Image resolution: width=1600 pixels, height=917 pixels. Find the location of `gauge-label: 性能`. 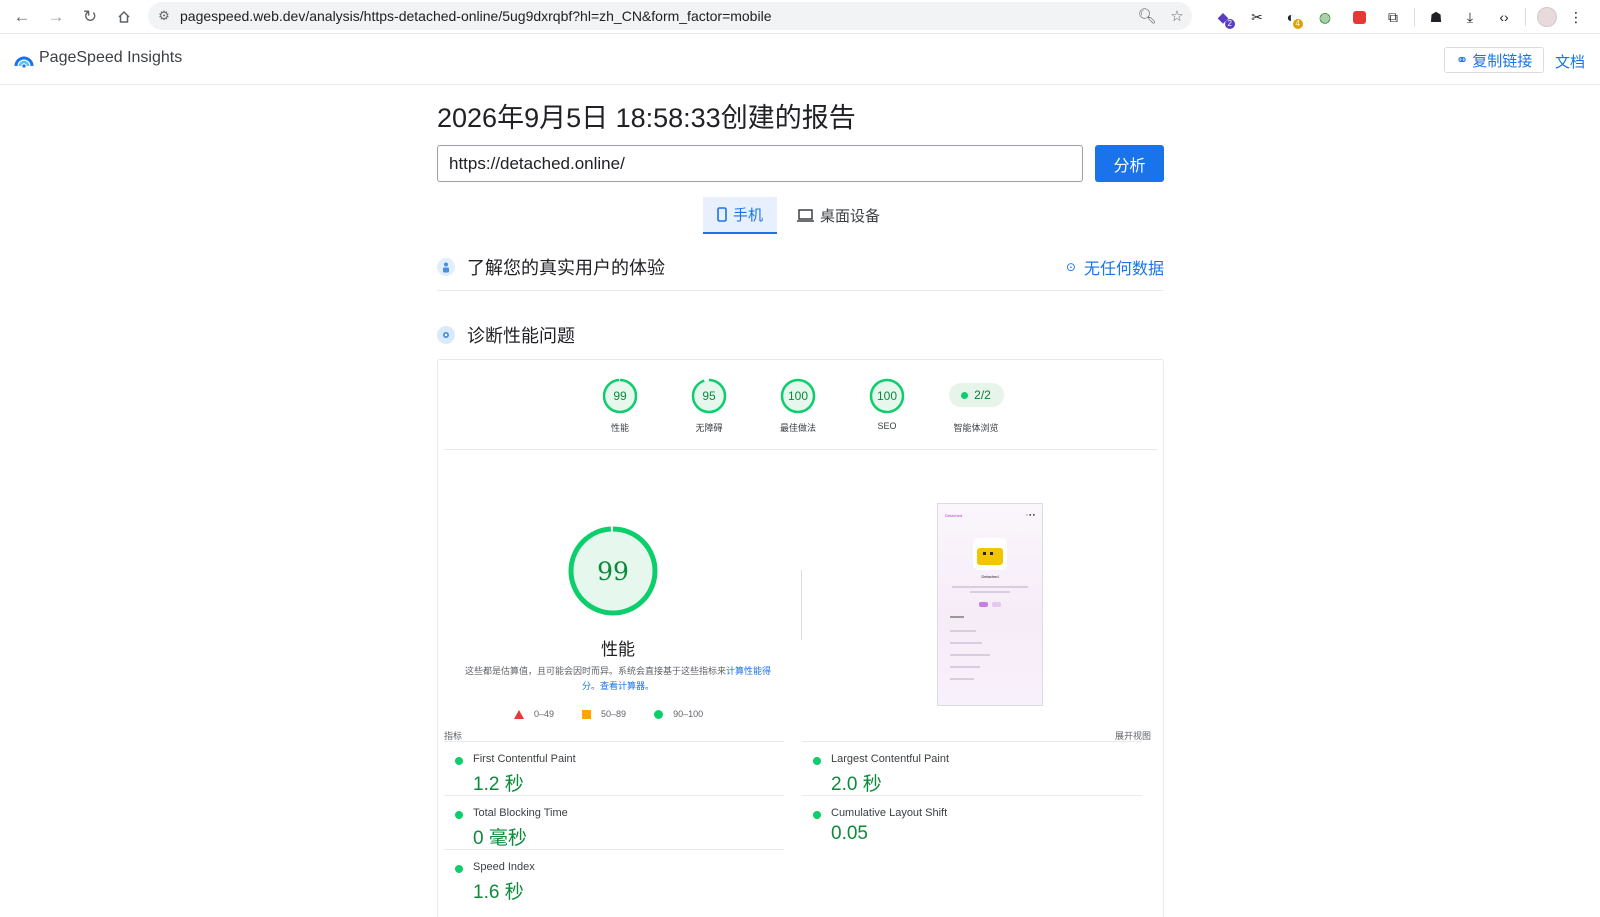

gauge-label: 性能 is located at coordinates (619, 428).